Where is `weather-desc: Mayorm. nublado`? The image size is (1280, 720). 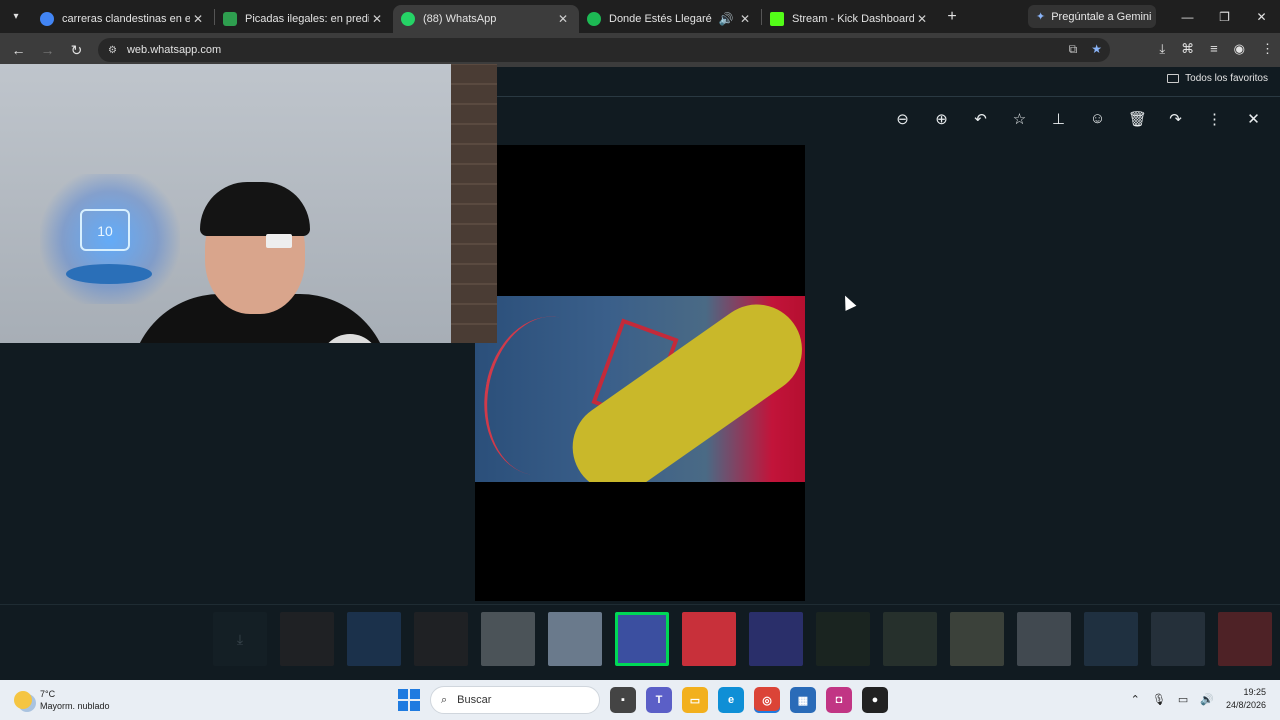
weather-desc: Mayorm. nublado is located at coordinates (75, 706).